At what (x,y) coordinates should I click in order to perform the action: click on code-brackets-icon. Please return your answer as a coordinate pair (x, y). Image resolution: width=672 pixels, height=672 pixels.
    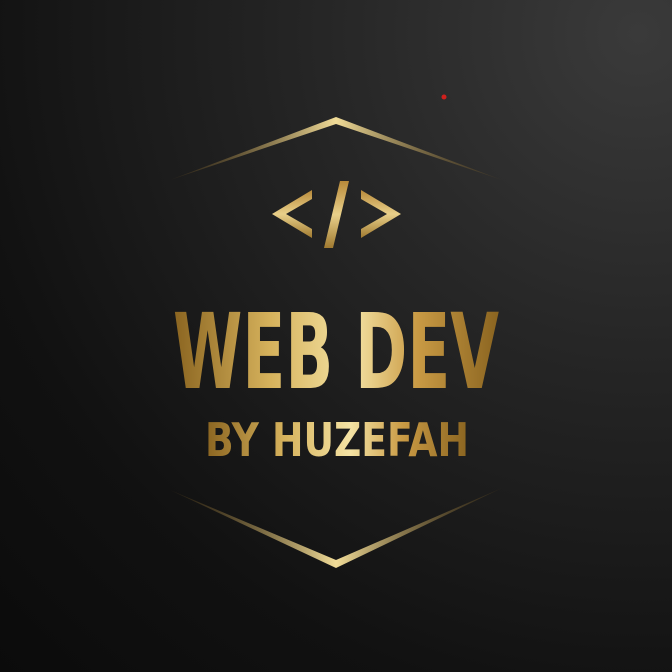
    Looking at the image, I should click on (336, 214).